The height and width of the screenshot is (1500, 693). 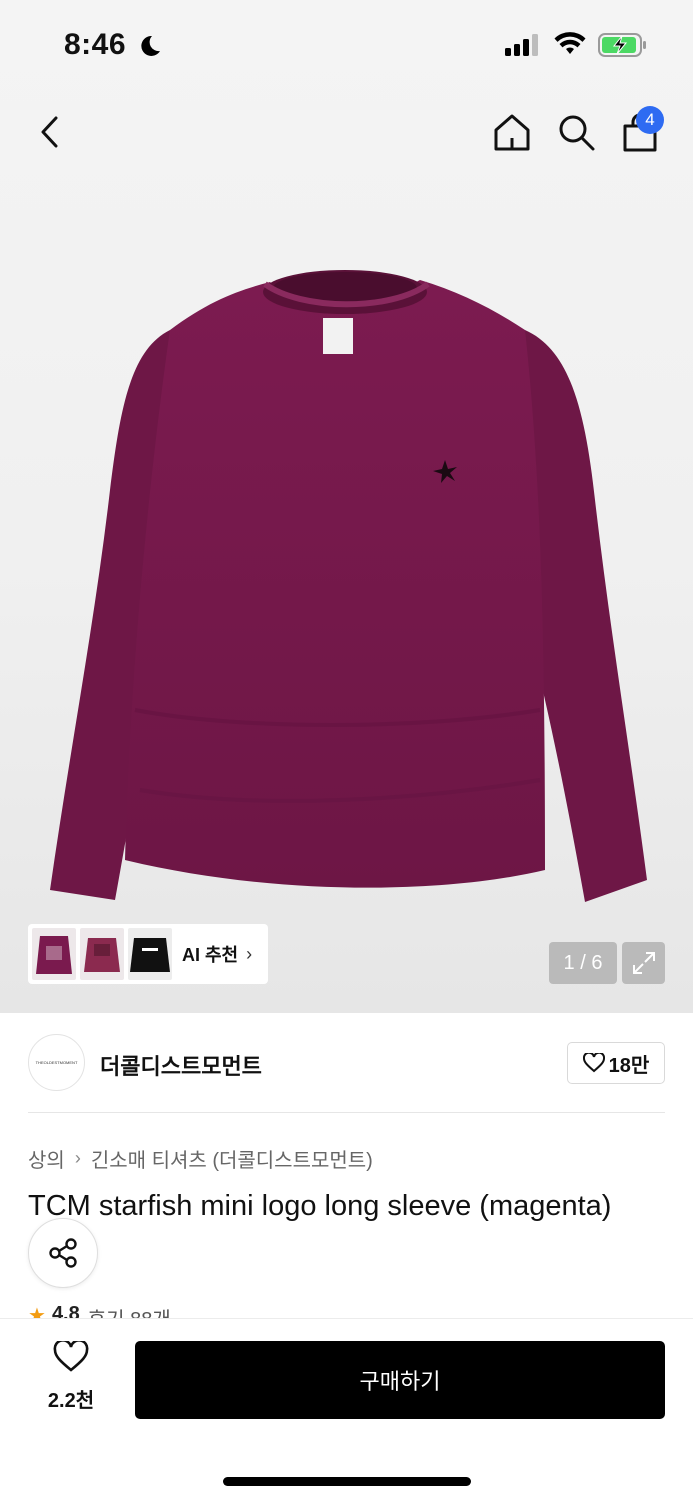 I want to click on brand-name: 더콜디스트모먼트, so click(x=181, y=1065).